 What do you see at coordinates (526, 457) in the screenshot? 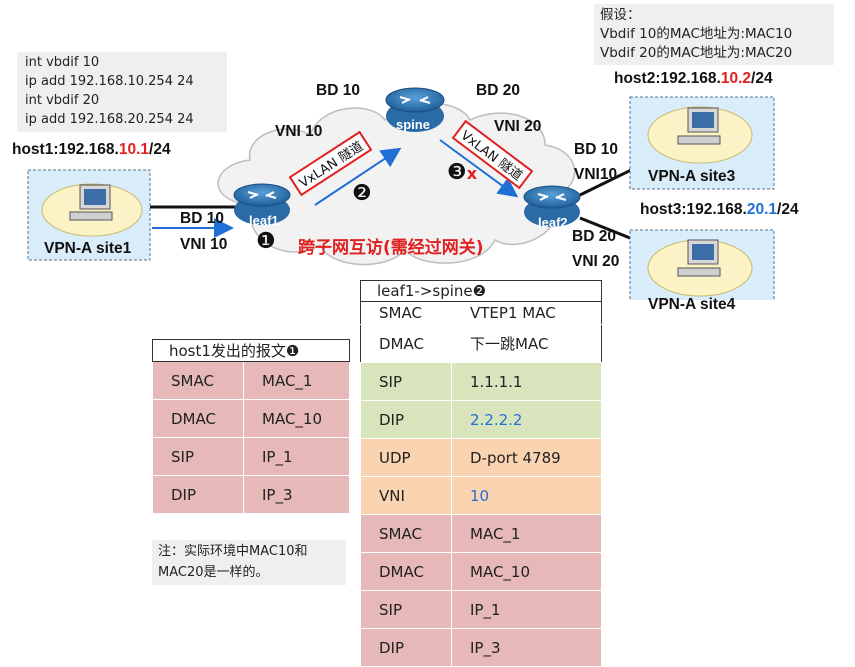
I see `packet-value: D-port 4789` at bounding box center [526, 457].